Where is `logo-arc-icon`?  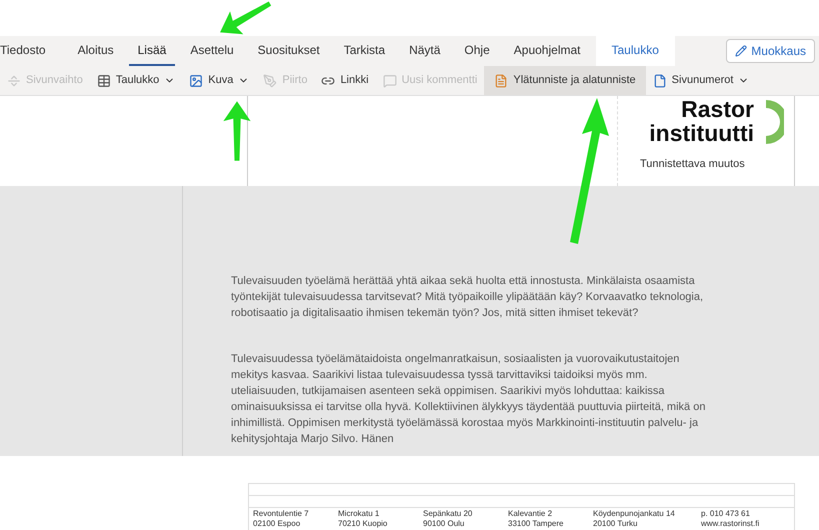
logo-arc-icon is located at coordinates (774, 122).